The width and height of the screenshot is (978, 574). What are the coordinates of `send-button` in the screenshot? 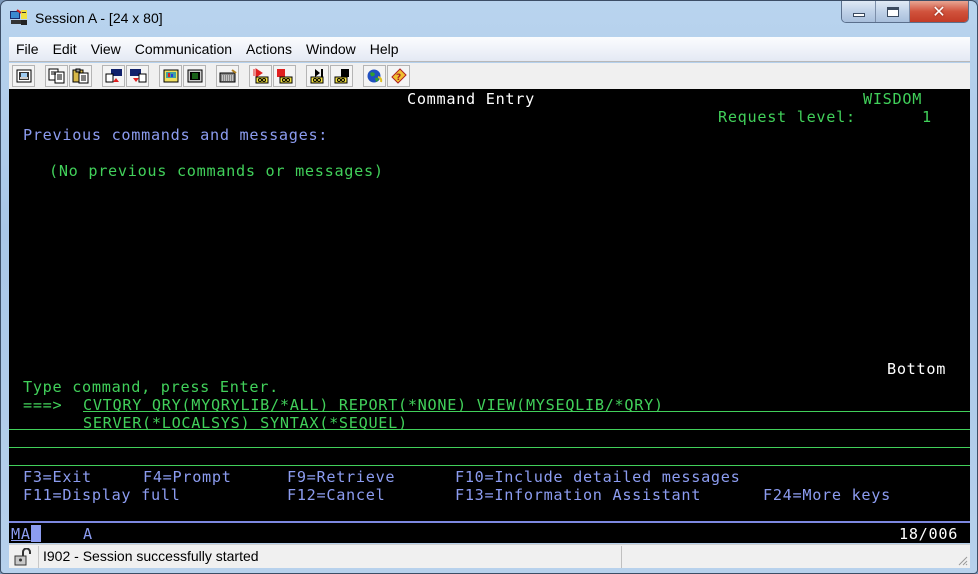 It's located at (113, 76).